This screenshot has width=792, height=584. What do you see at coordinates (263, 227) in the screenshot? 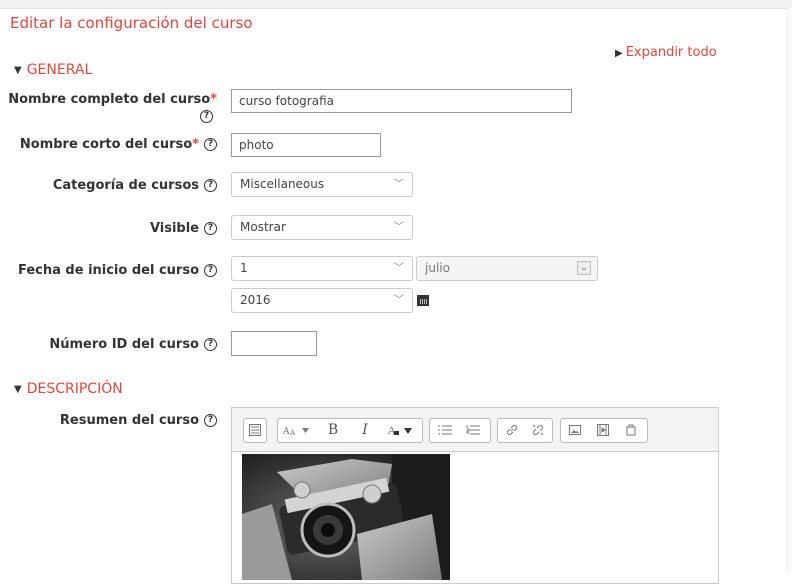
I see `visible-select-value: Mostrar` at bounding box center [263, 227].